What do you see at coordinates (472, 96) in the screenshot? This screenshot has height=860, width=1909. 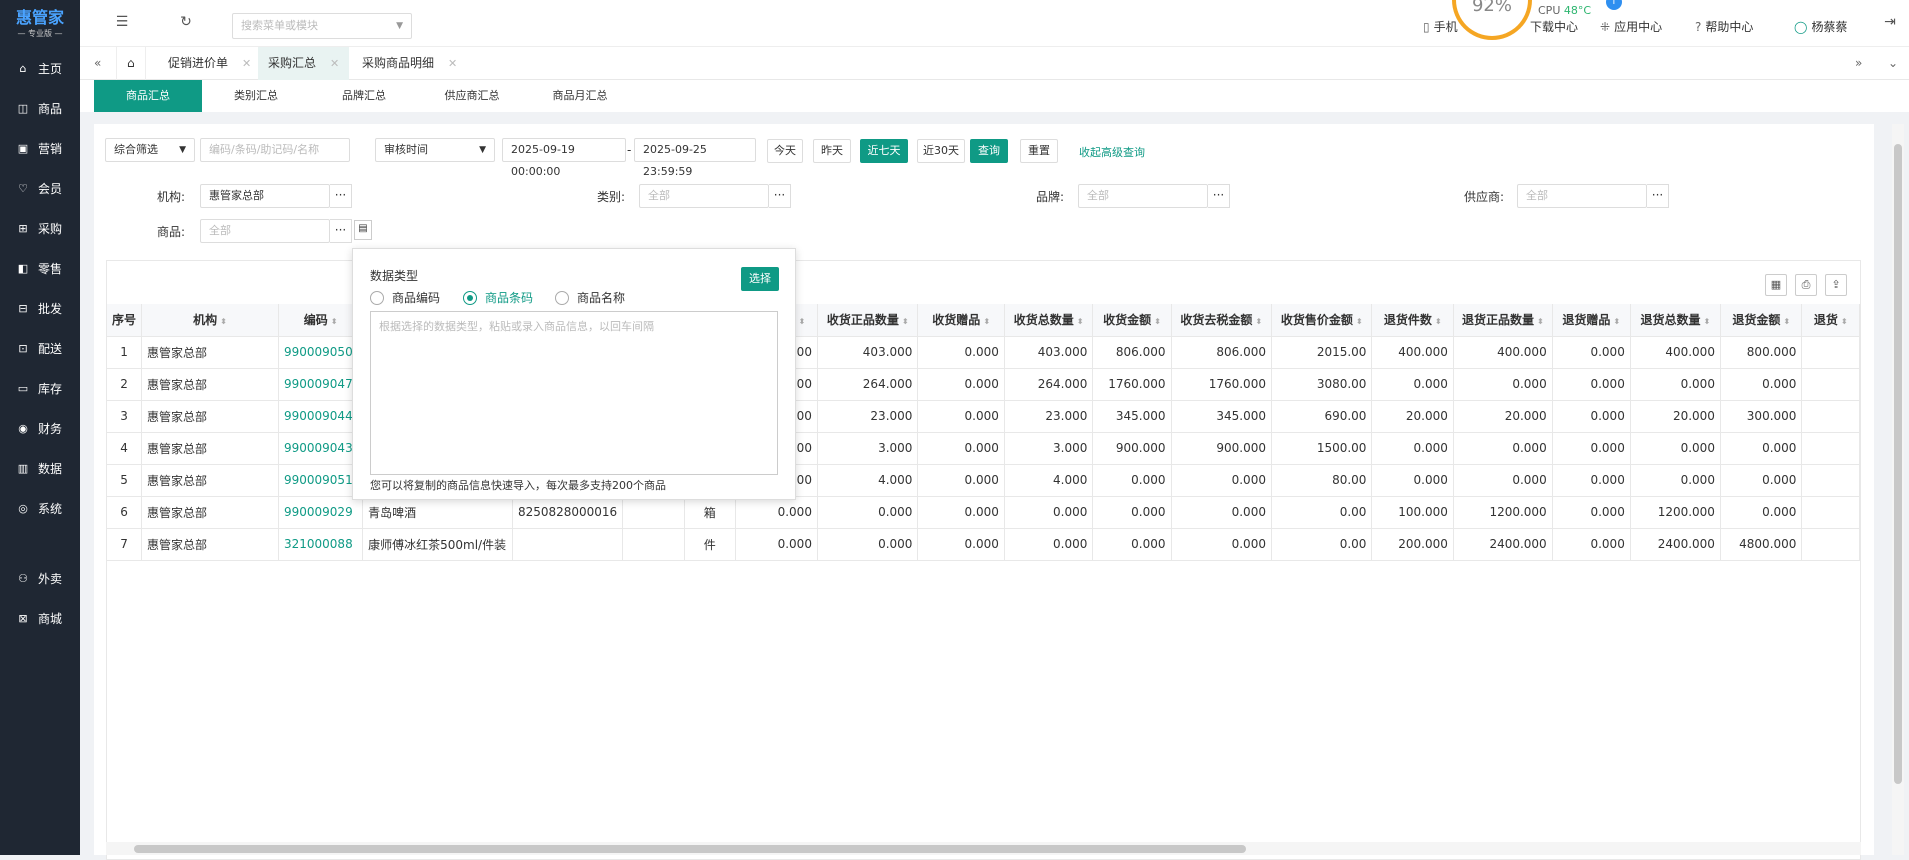 I see `subtab-supplier-summary: 供应商汇总` at bounding box center [472, 96].